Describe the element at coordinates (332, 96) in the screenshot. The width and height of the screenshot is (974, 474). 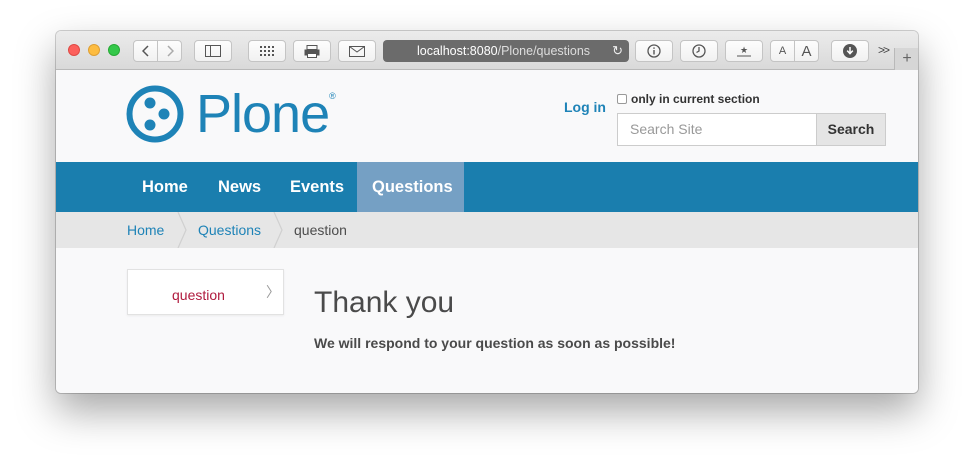
I see `registered-mark: ®` at that location.